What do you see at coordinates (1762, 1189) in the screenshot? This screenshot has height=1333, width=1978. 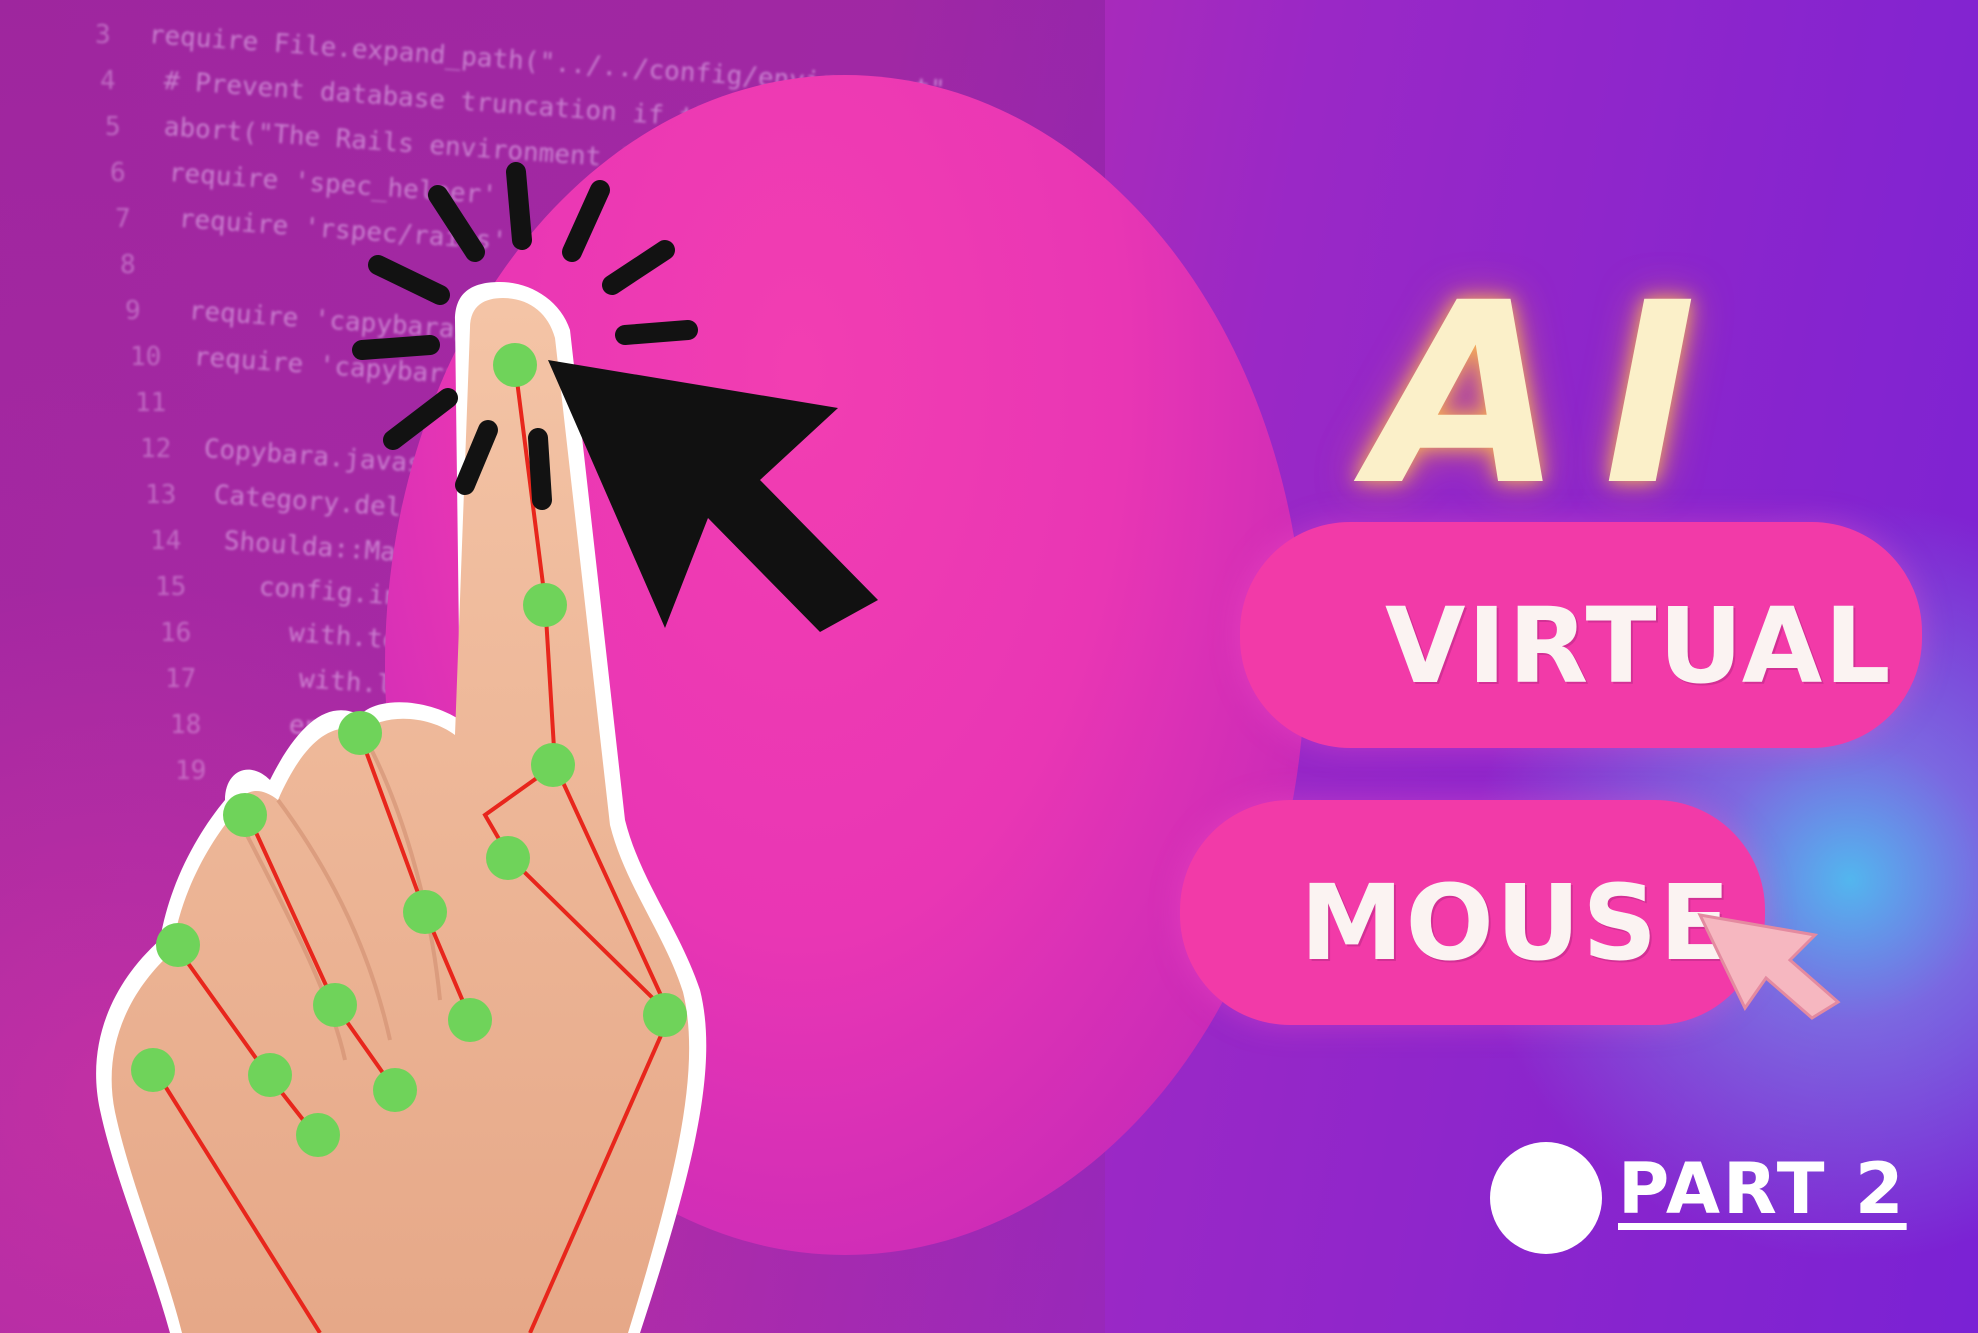 I see `part-label: PART 2` at bounding box center [1762, 1189].